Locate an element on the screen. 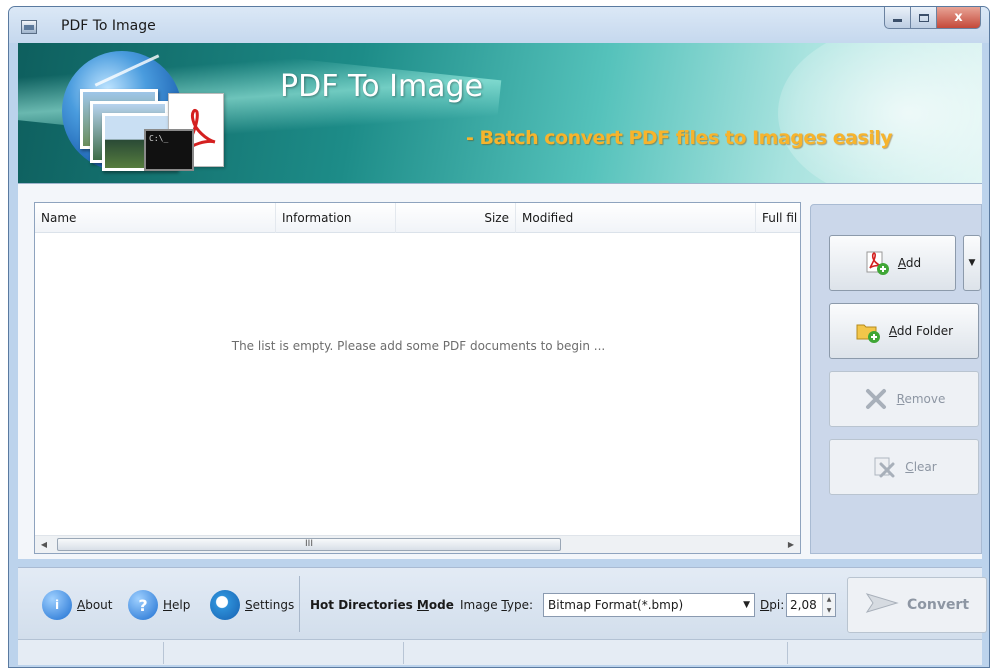 The image size is (990, 668). dpi-value: 2,08 is located at coordinates (803, 605).